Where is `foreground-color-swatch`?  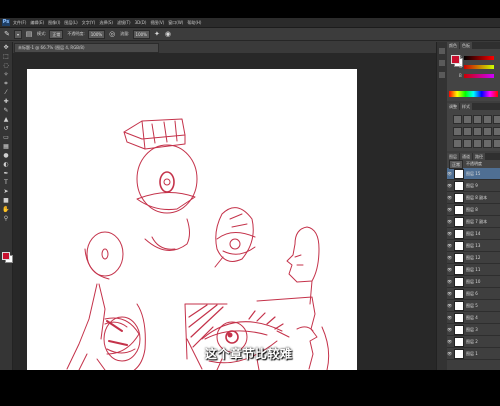
foreground-color-swatch is located at coordinates (6, 256).